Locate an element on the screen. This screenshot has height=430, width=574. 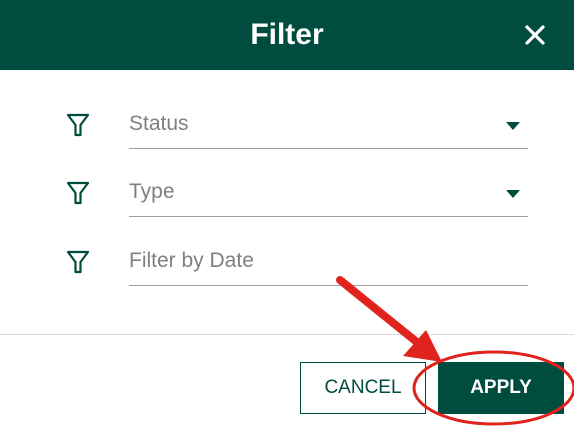
filter-row-date: Filter by Date is located at coordinates (287, 264).